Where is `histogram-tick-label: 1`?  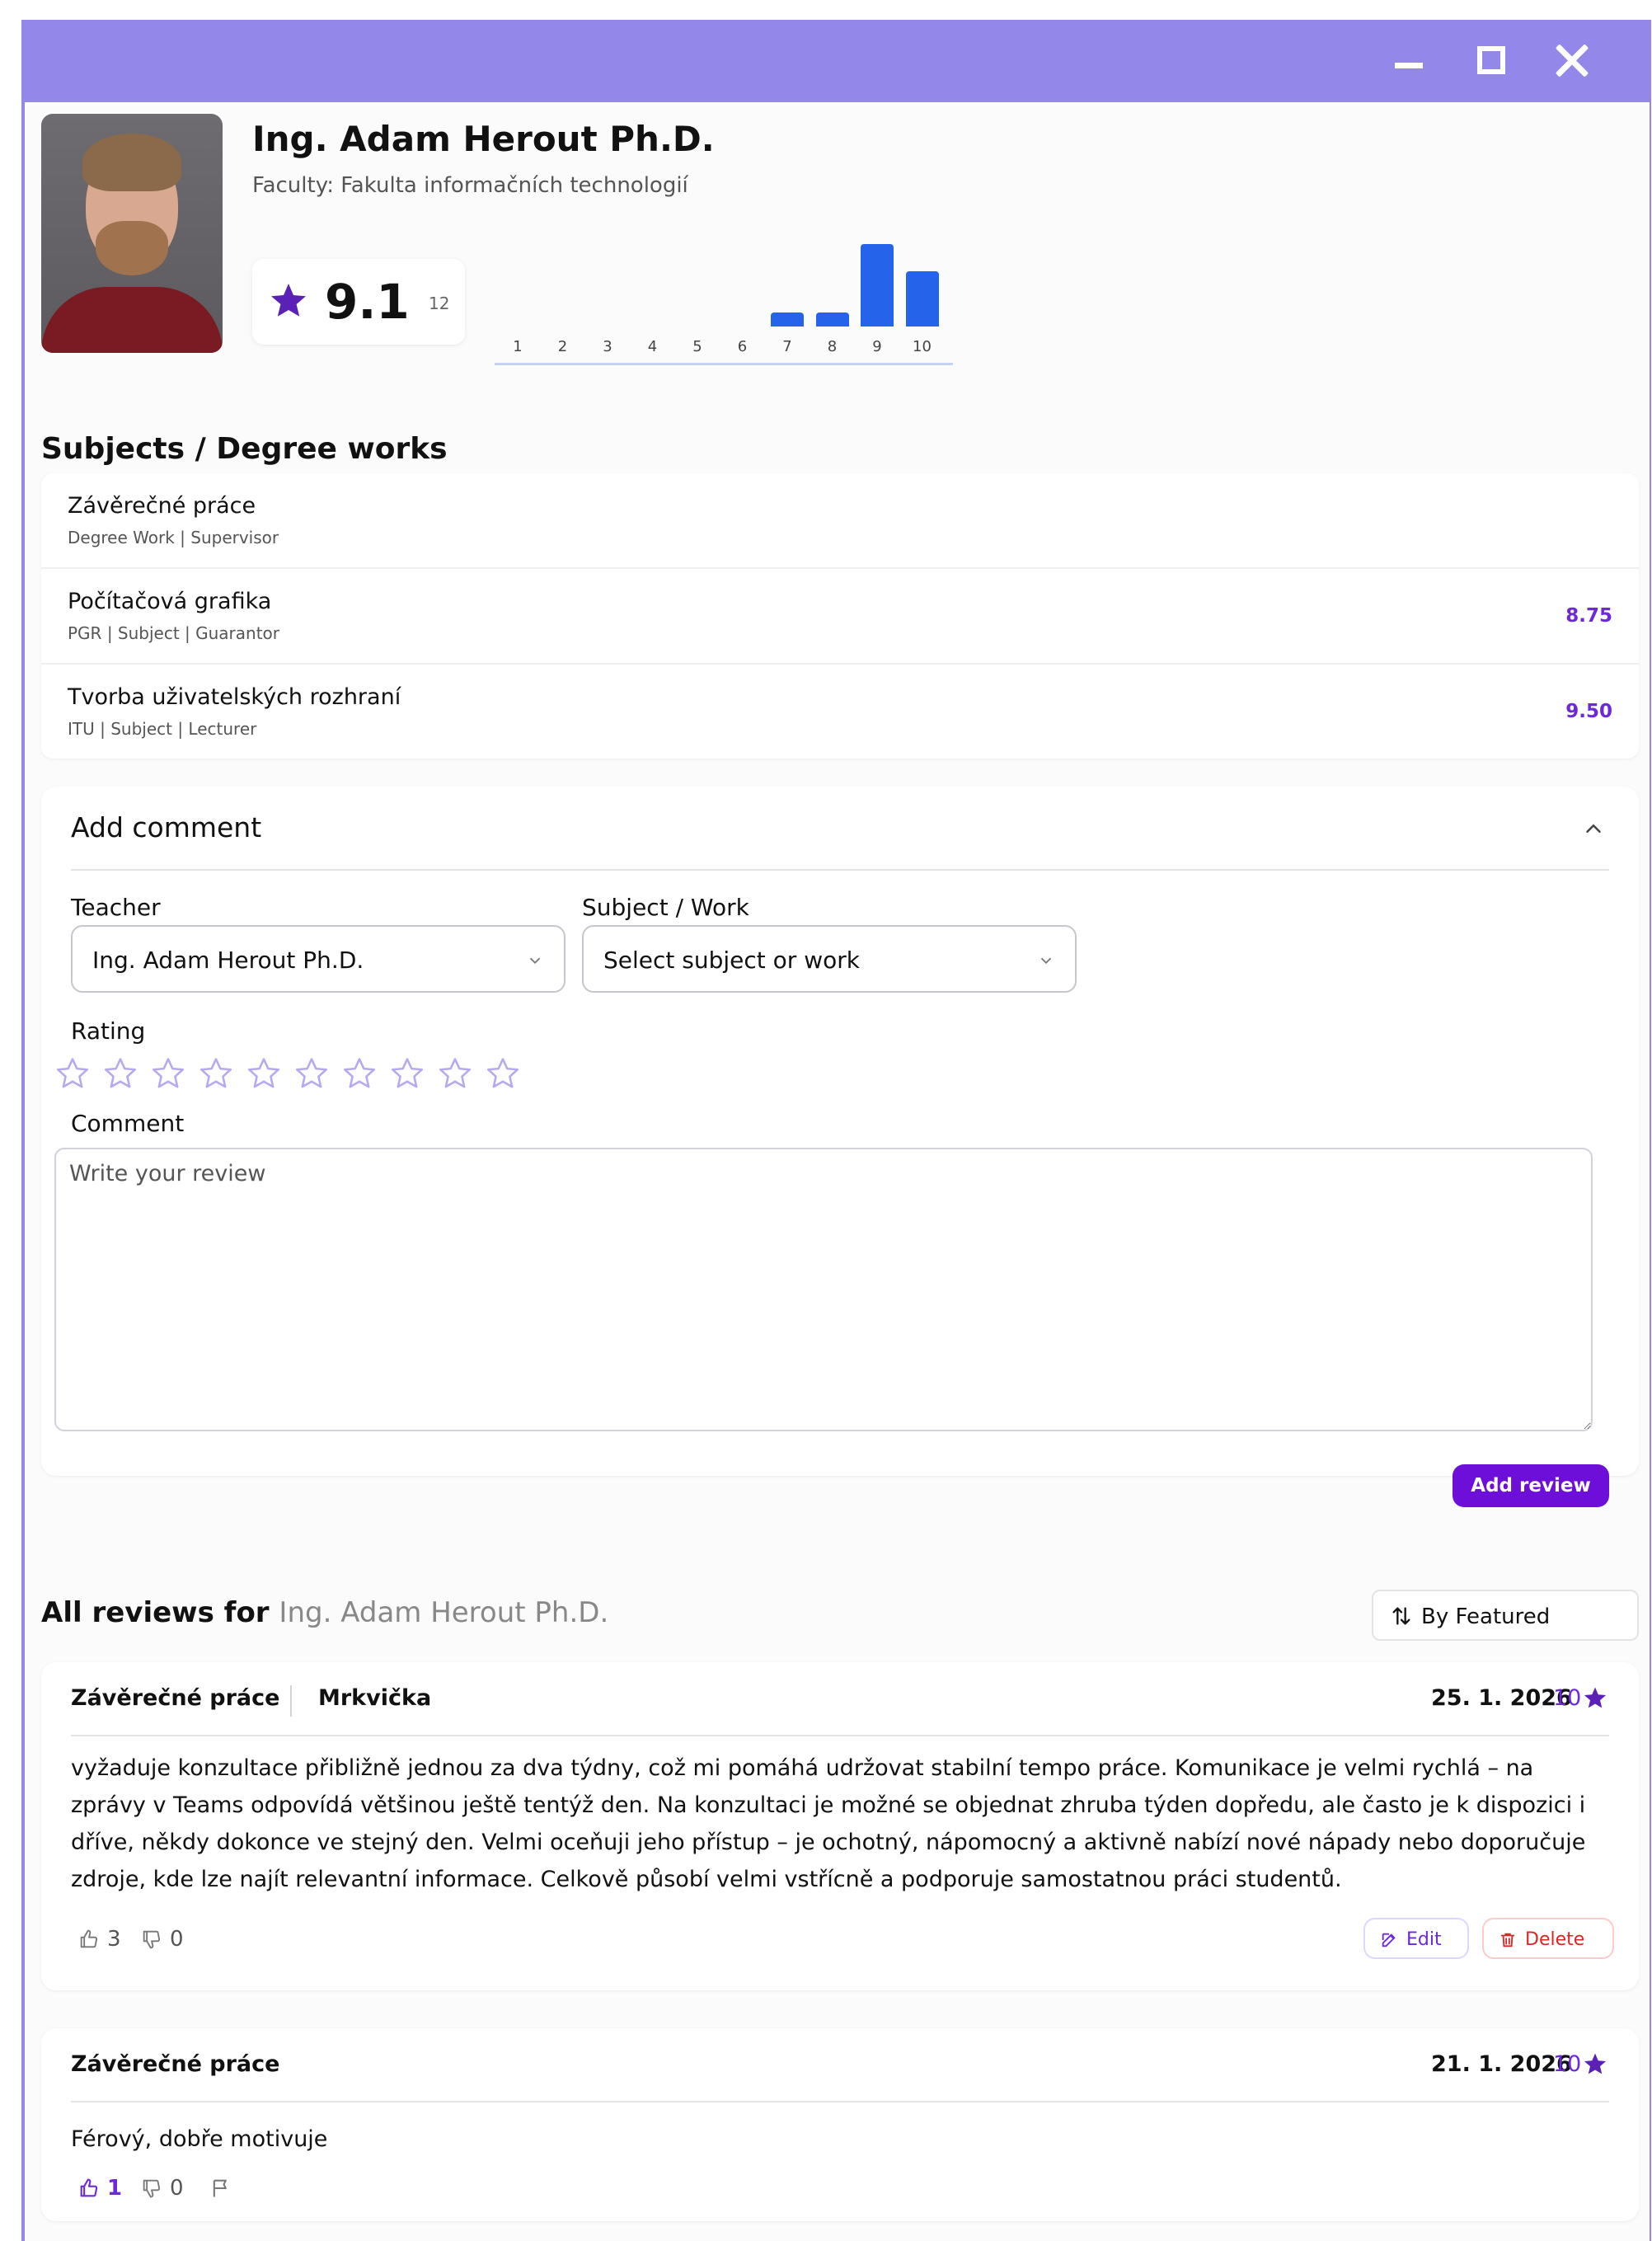 histogram-tick-label: 1 is located at coordinates (518, 346).